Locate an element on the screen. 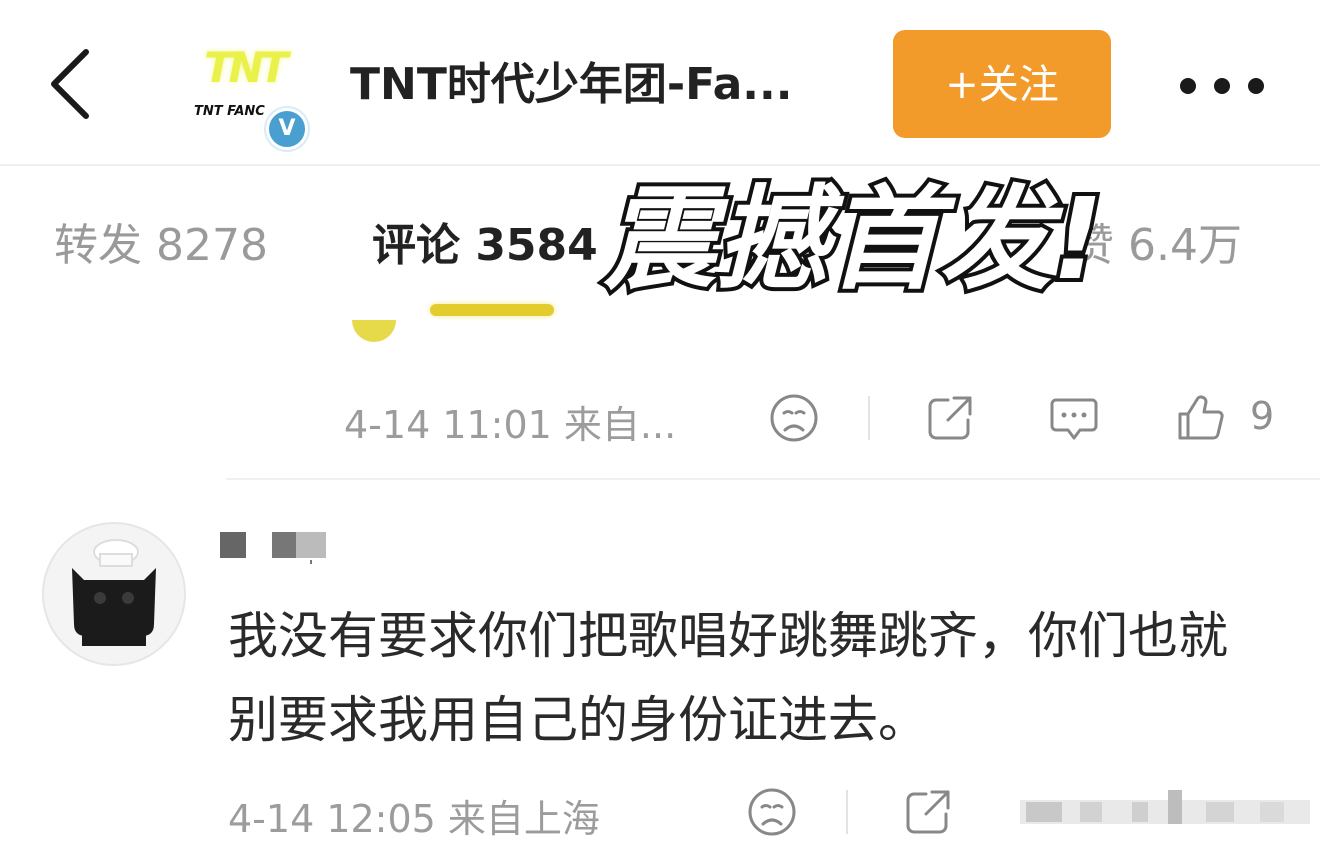 The image size is (1320, 846). avatar-edge-decoration is located at coordinates (374, 331).